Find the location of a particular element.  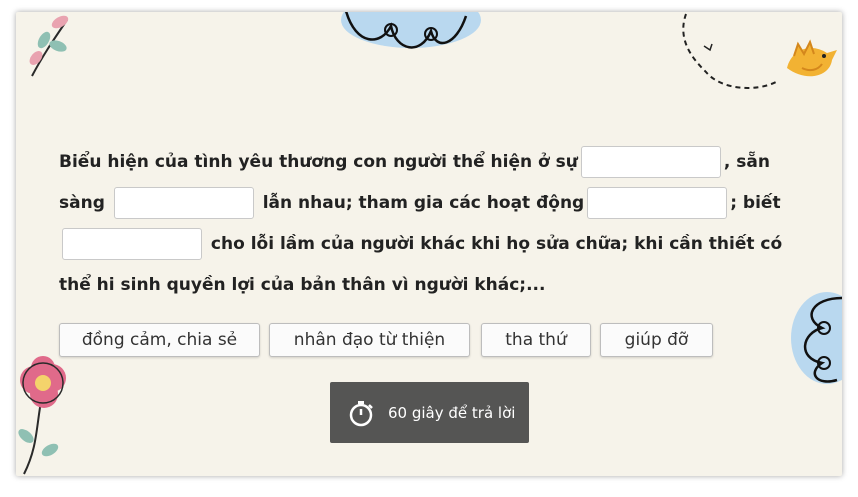

timer-badge: 60 giây để trả lời is located at coordinates (429, 412).